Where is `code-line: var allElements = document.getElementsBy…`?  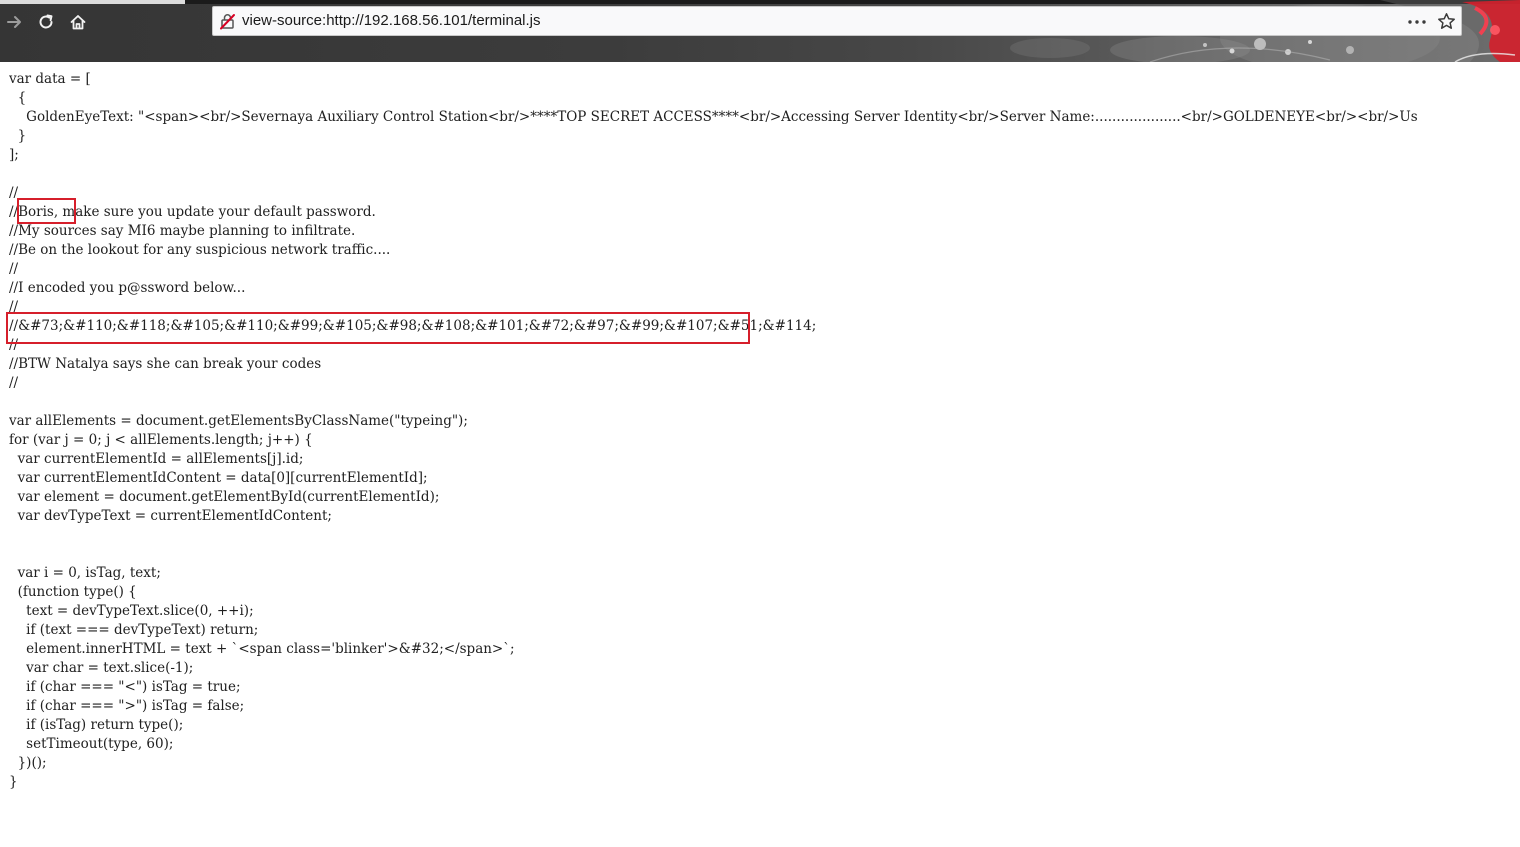 code-line: var allElements = document.getElementsBy… is located at coordinates (238, 421).